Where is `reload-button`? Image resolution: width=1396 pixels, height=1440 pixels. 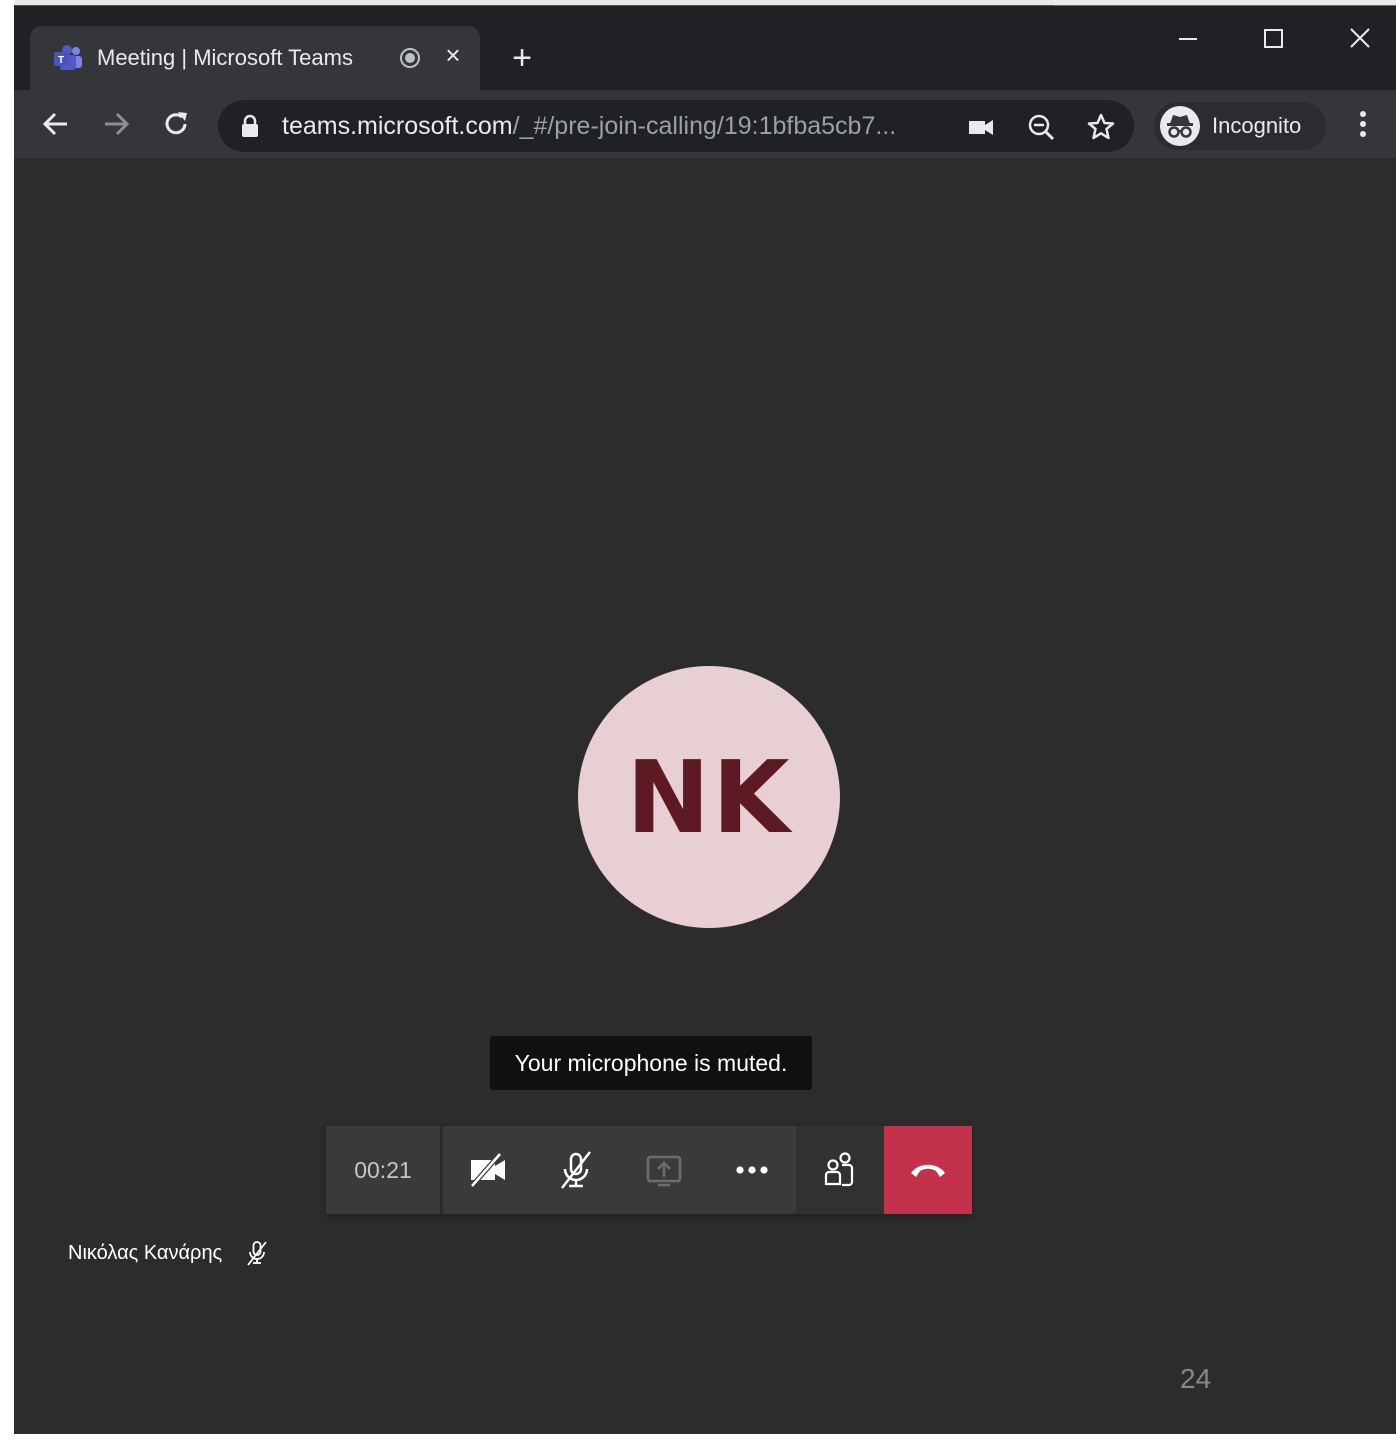 reload-button is located at coordinates (176, 124).